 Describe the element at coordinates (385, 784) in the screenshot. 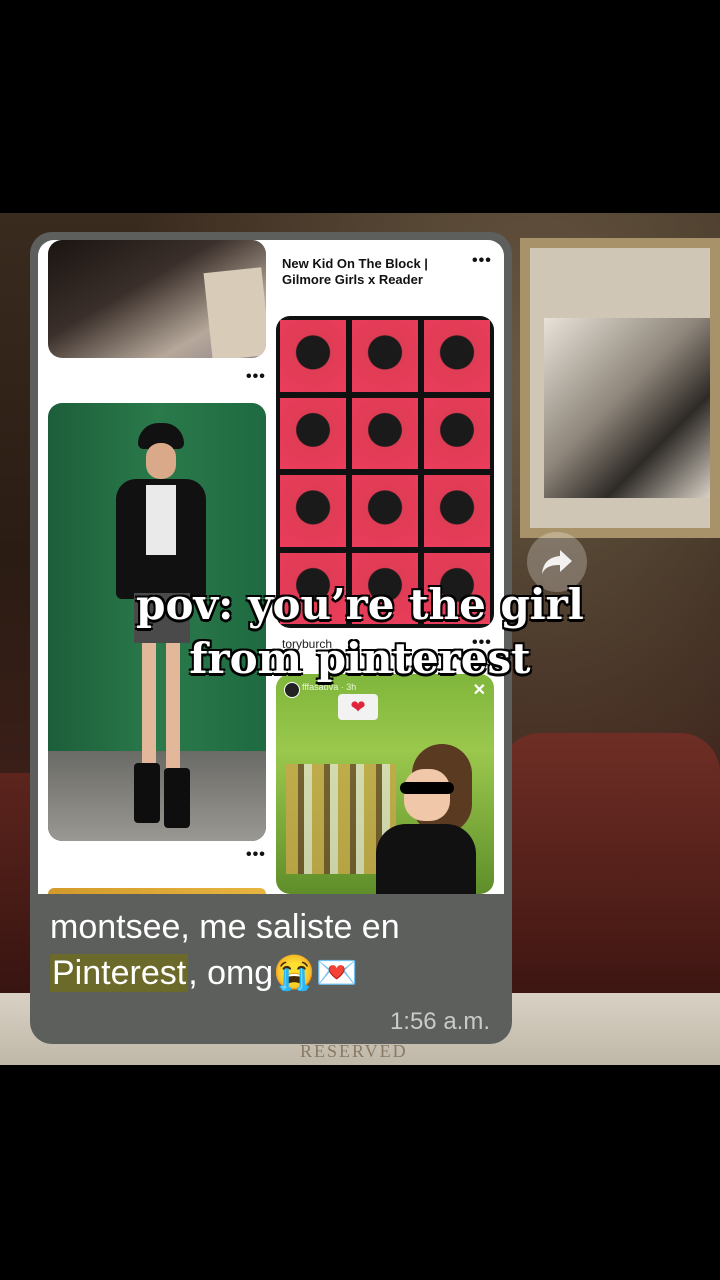

I see `pin-image-story: ❤ fffasaova · 3h ✕` at that location.